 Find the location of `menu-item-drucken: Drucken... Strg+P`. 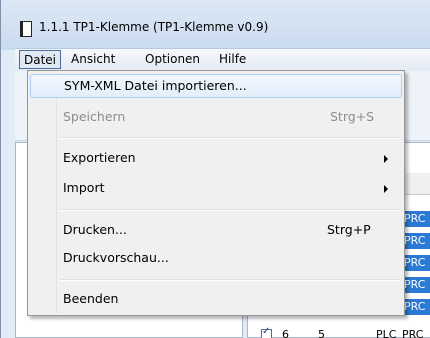

menu-item-drucken: Drucken... Strg+P is located at coordinates (216, 231).